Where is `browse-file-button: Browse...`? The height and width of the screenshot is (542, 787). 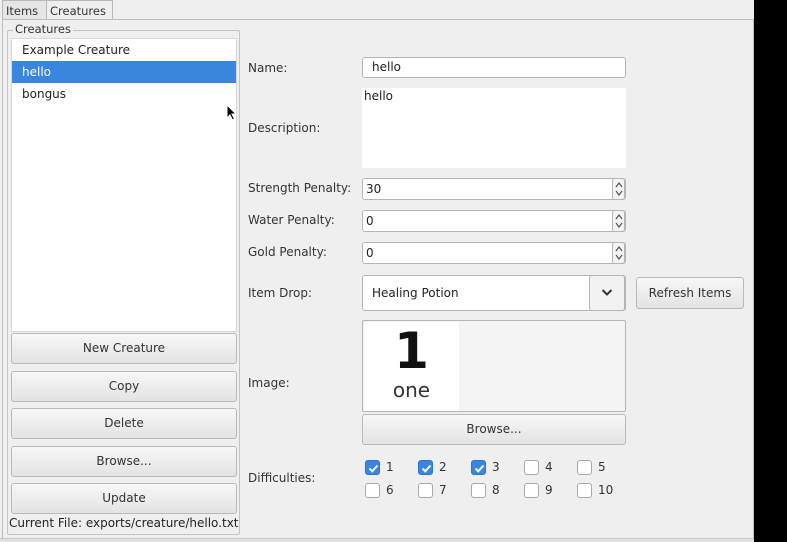
browse-file-button: Browse... is located at coordinates (124, 461).